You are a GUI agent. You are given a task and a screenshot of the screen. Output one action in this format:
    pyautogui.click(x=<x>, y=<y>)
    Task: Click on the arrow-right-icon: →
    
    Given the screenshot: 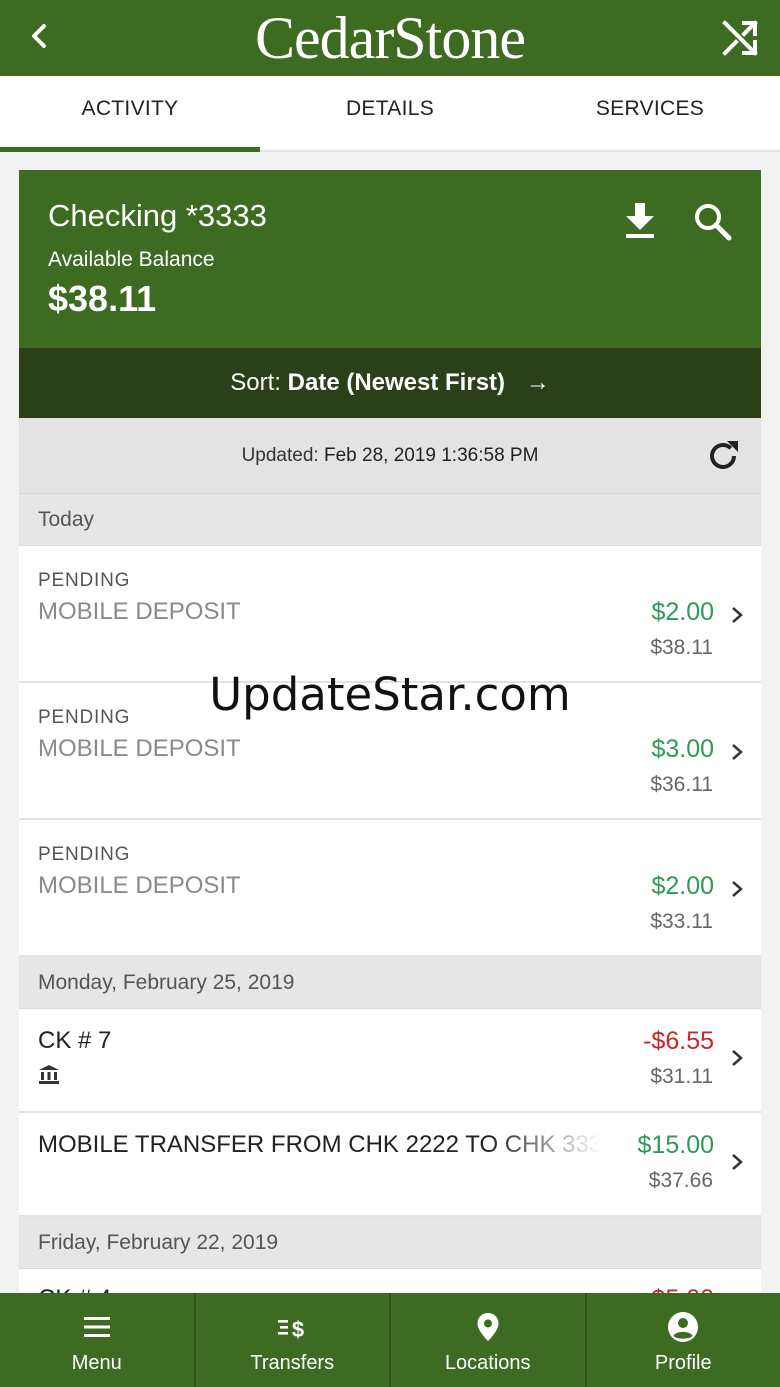 What is the action you would take?
    pyautogui.click(x=537, y=382)
    